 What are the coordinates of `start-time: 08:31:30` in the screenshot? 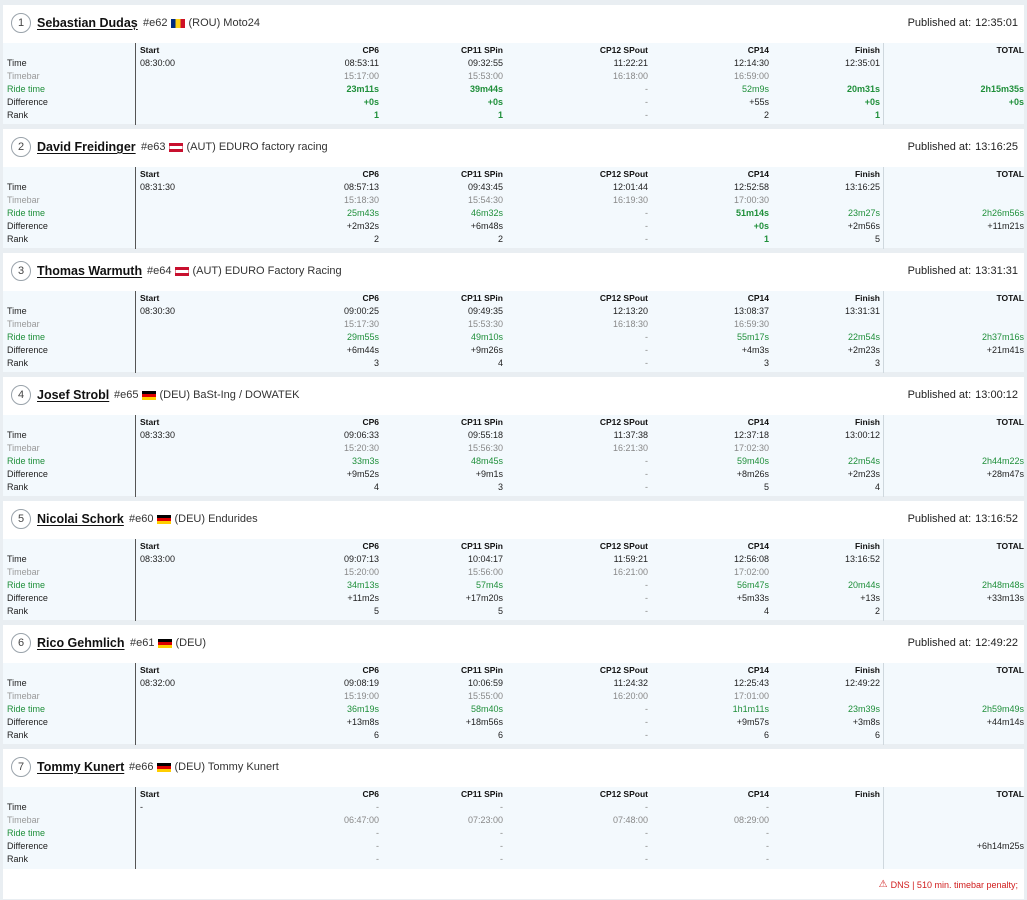 It's located at (158, 187).